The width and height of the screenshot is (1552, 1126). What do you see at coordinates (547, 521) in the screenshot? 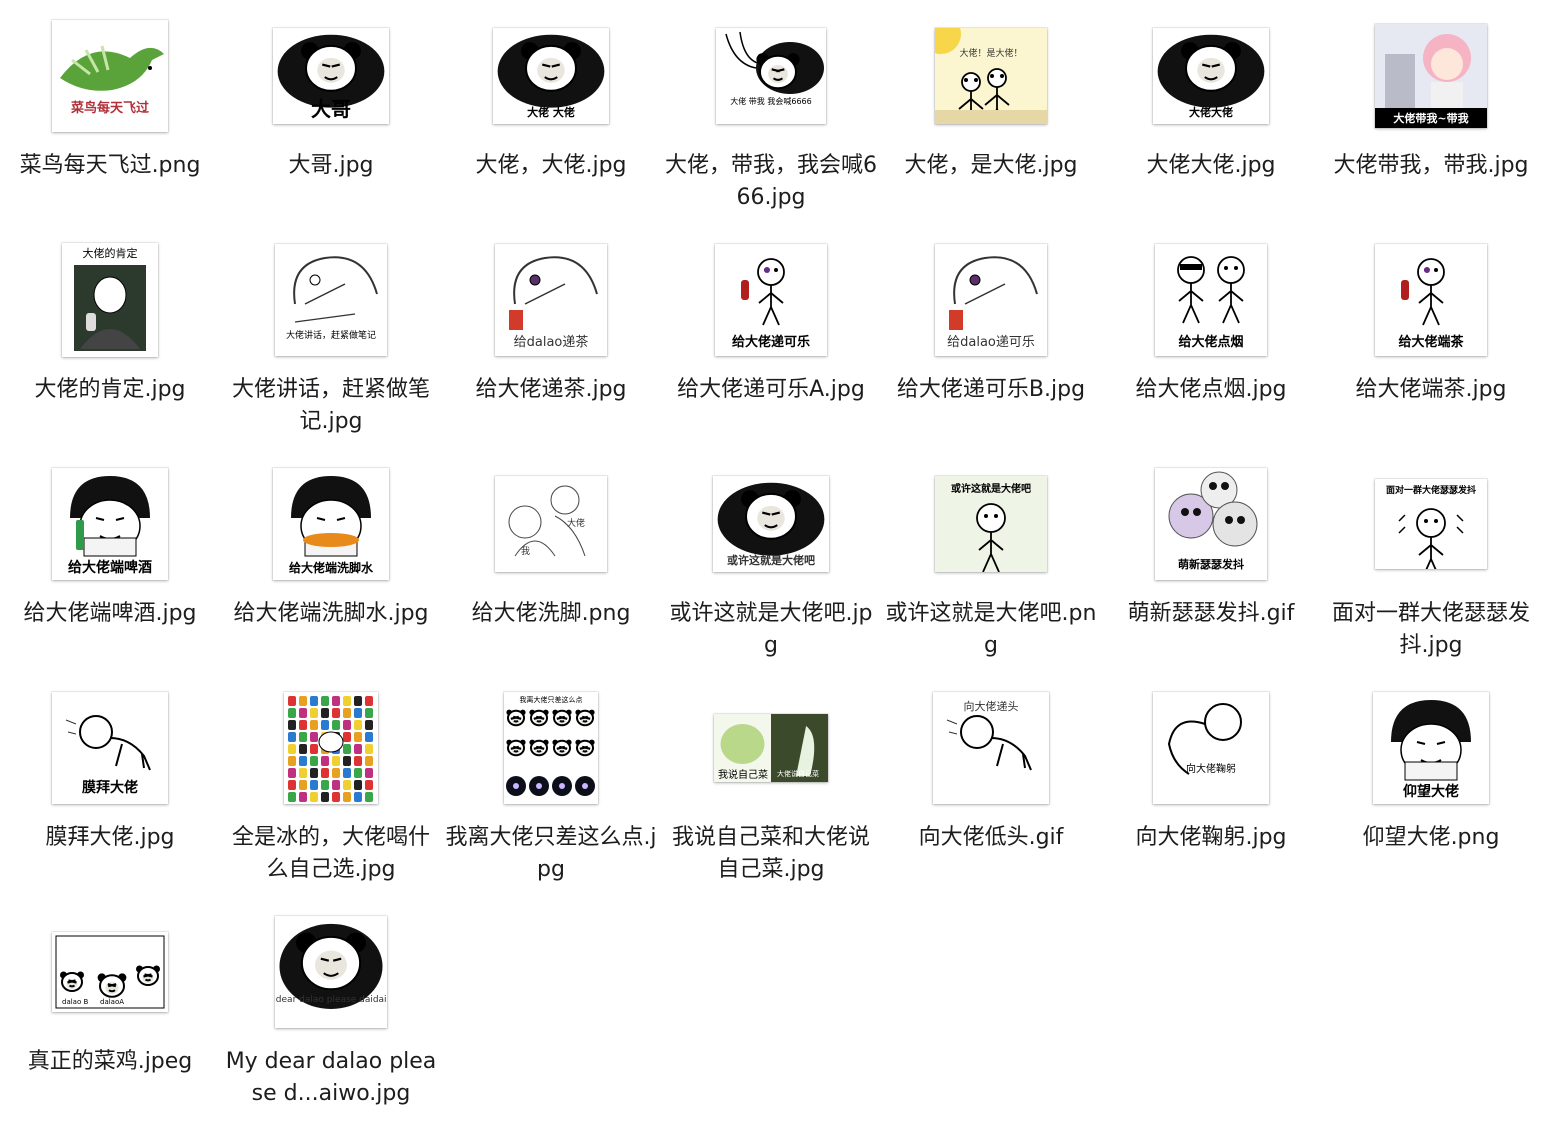
I see `thumbnail-image: 大佬我` at bounding box center [547, 521].